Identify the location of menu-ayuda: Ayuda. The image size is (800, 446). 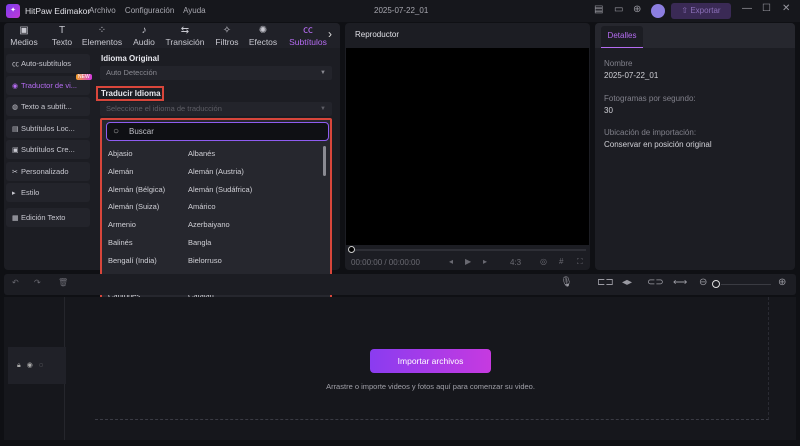
(194, 10).